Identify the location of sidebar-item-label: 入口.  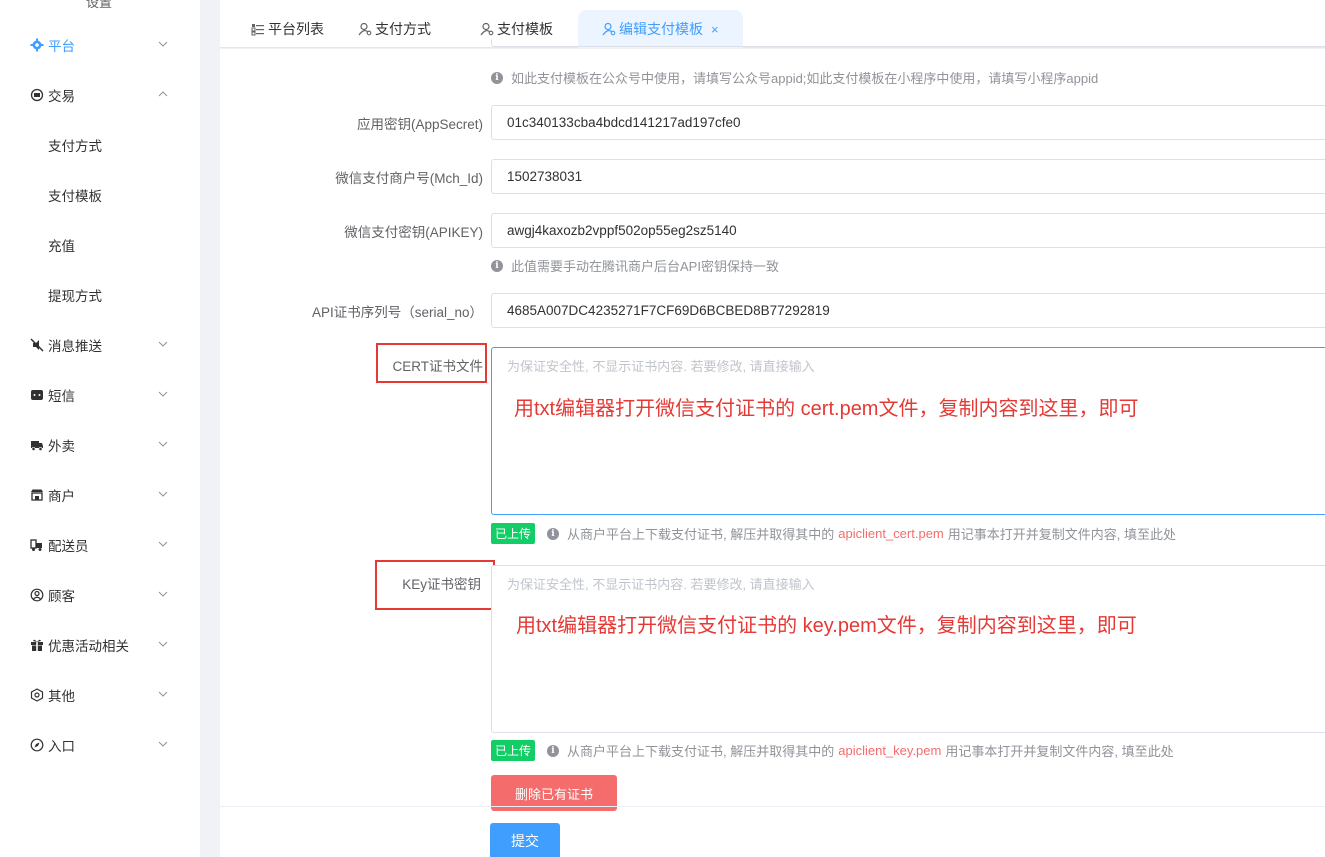
(61, 746).